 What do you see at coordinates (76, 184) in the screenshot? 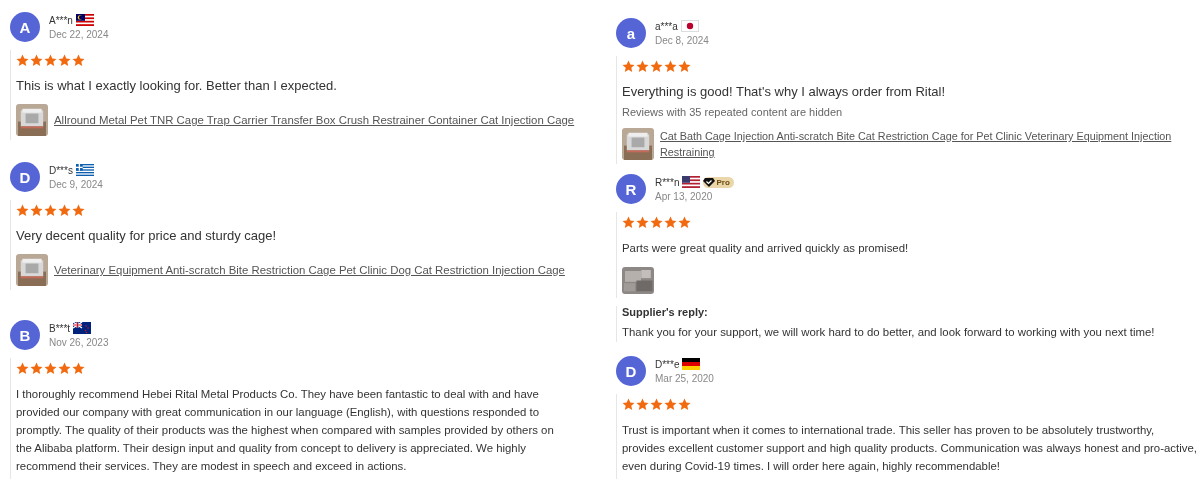
I see `review-date: Dec 9, 2024` at bounding box center [76, 184].